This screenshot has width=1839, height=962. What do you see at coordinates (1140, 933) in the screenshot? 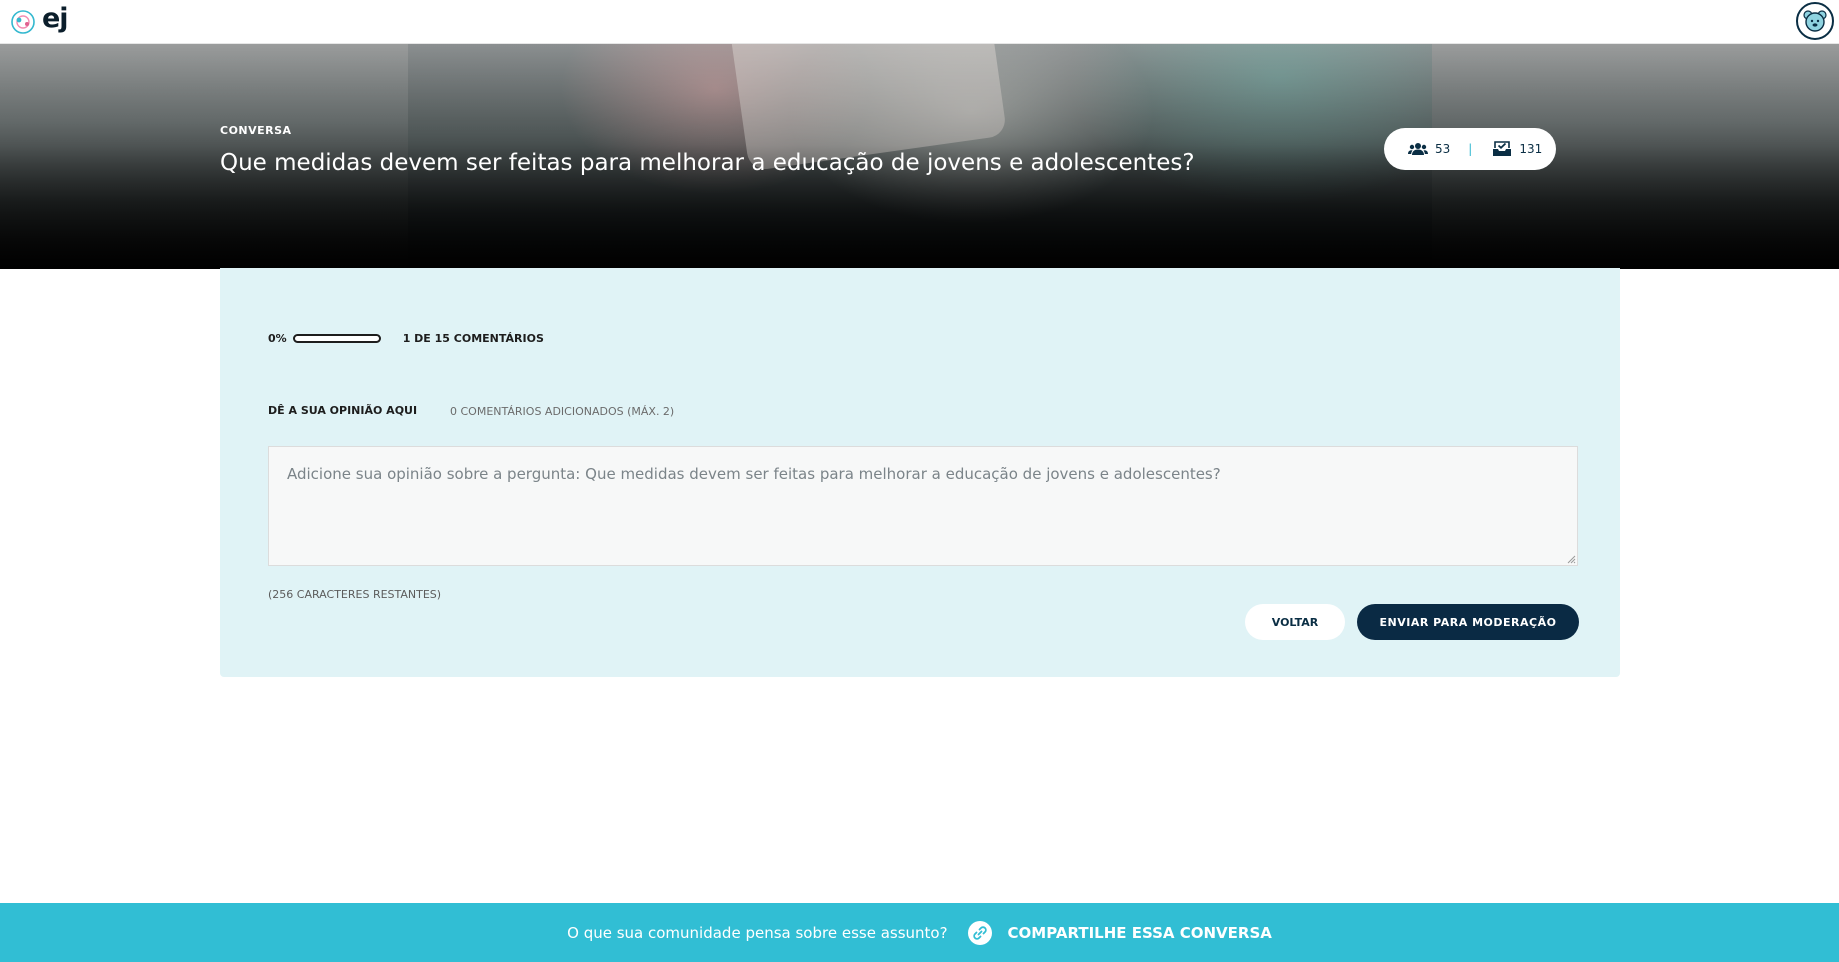
I see `share-conversation-link: COMPARTILHE ESSA CONVERSA` at bounding box center [1140, 933].